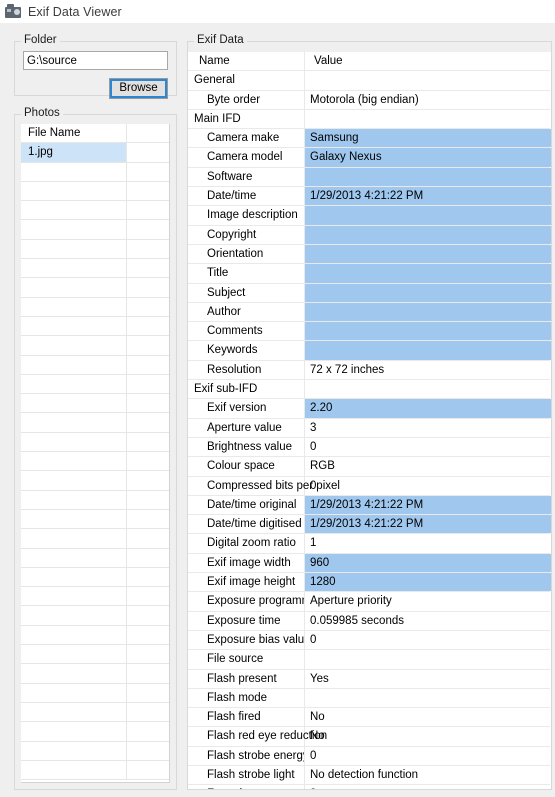 The image size is (555, 797). I want to click on exif-row-value: 1, so click(313, 543).